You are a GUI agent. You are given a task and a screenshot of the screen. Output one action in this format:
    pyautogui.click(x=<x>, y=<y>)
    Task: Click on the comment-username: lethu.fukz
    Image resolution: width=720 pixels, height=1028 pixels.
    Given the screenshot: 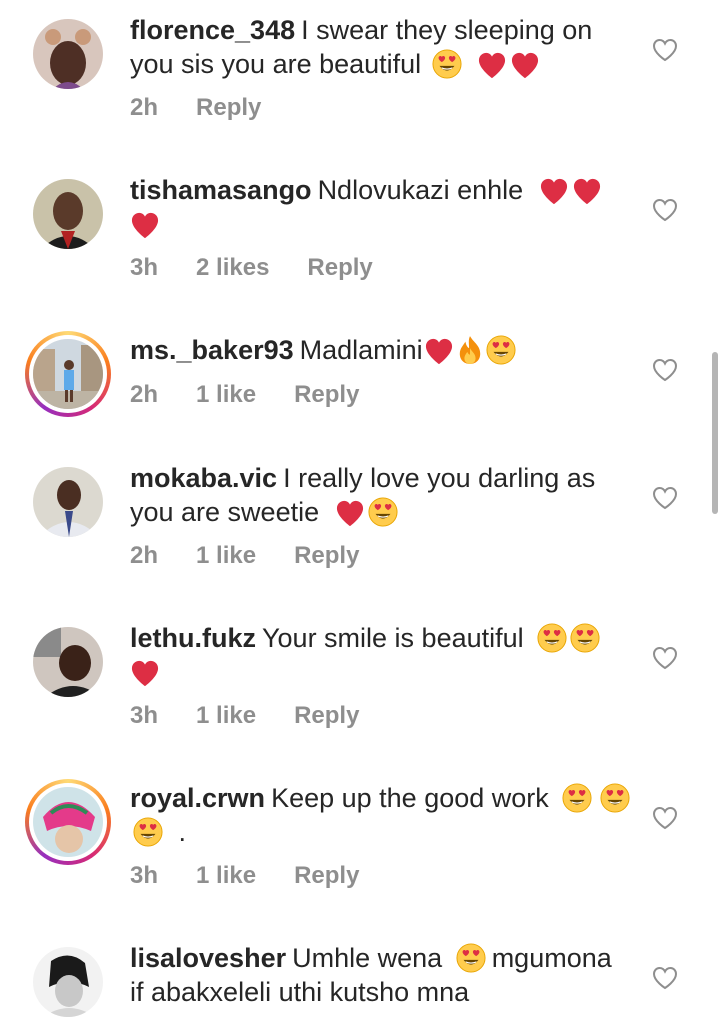 What is the action you would take?
    pyautogui.click(x=193, y=638)
    